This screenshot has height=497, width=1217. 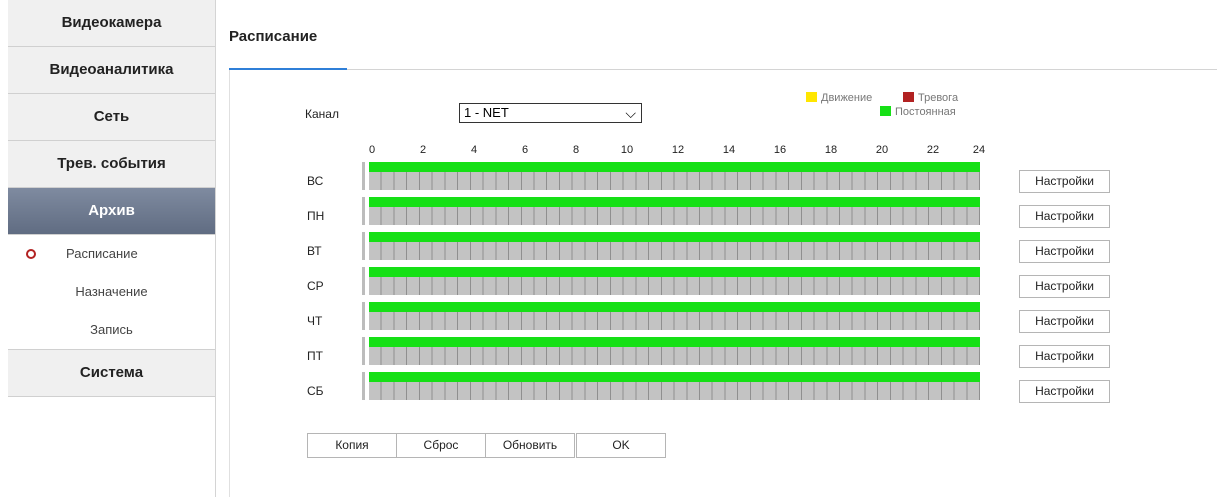 What do you see at coordinates (627, 150) in the screenshot?
I see `hour-tick: 10` at bounding box center [627, 150].